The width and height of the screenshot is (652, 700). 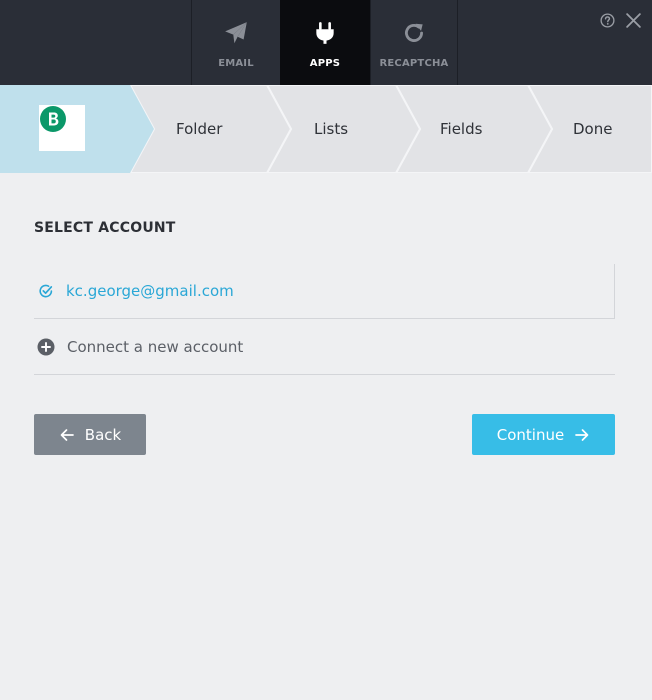 What do you see at coordinates (199, 129) in the screenshot?
I see `step-folder: Folder` at bounding box center [199, 129].